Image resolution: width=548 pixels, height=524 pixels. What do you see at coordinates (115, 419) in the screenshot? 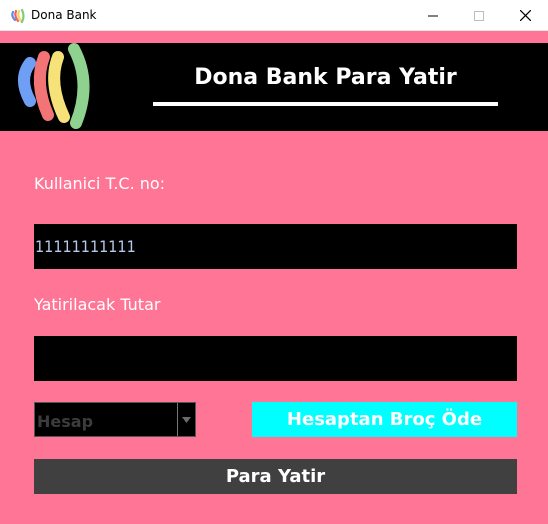
I see `account-select: Hesap` at bounding box center [115, 419].